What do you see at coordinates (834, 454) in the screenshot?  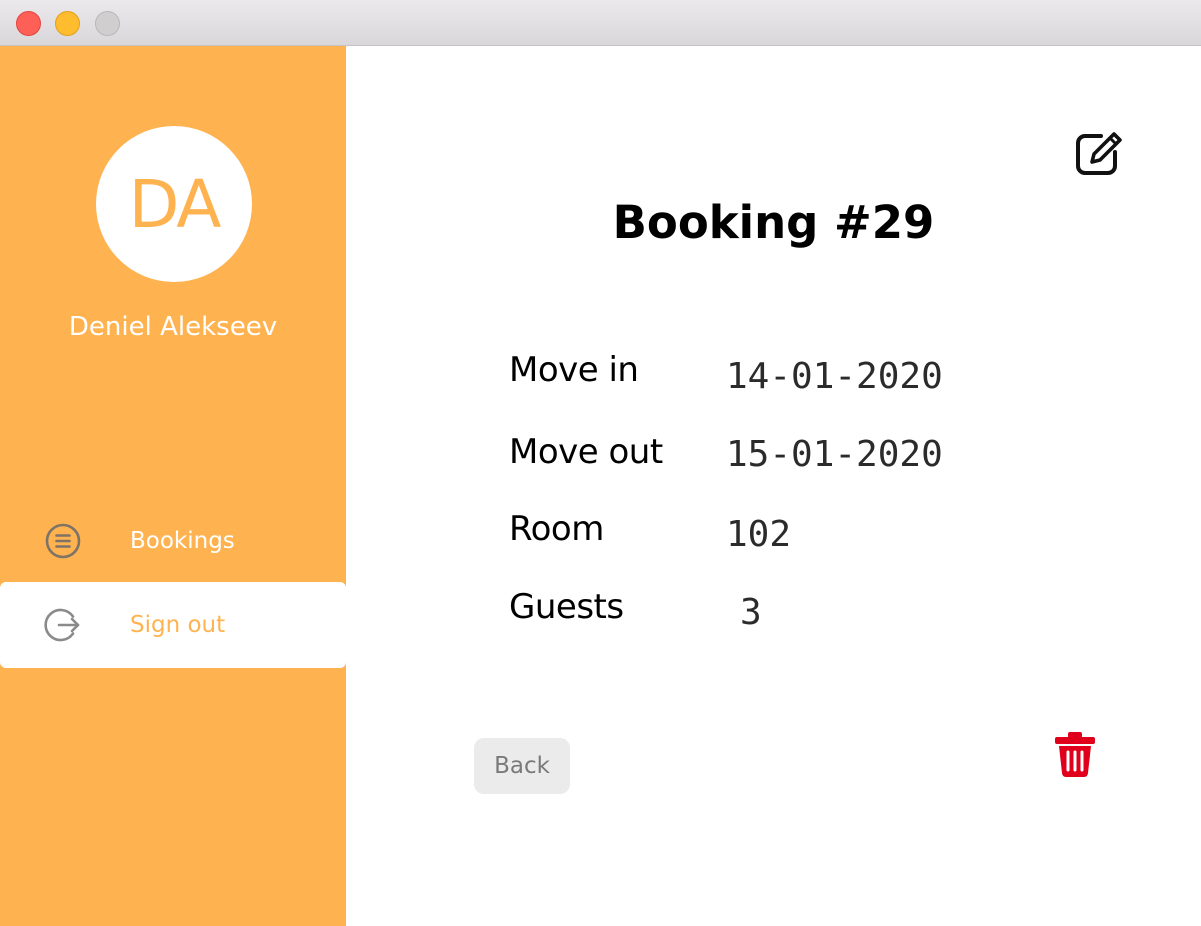 I see `move-out-value: 15-01-2020` at bounding box center [834, 454].